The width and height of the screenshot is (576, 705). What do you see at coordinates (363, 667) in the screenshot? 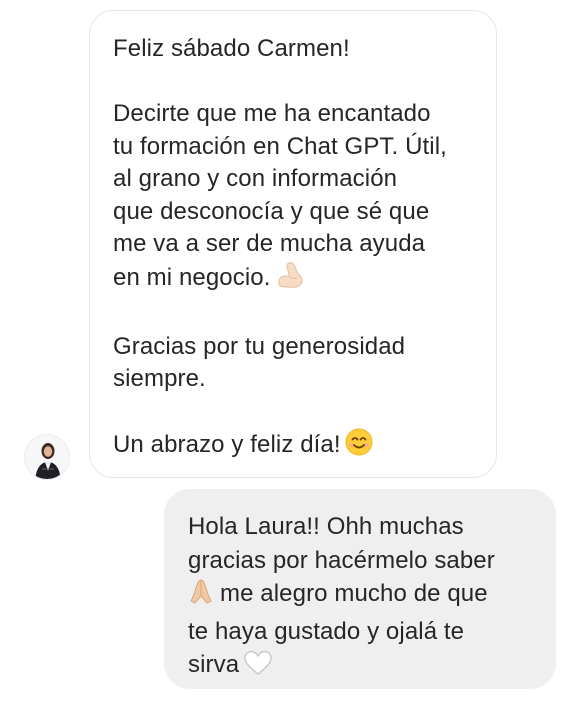
I see `message-line-with-emoji: sirva` at bounding box center [363, 667].